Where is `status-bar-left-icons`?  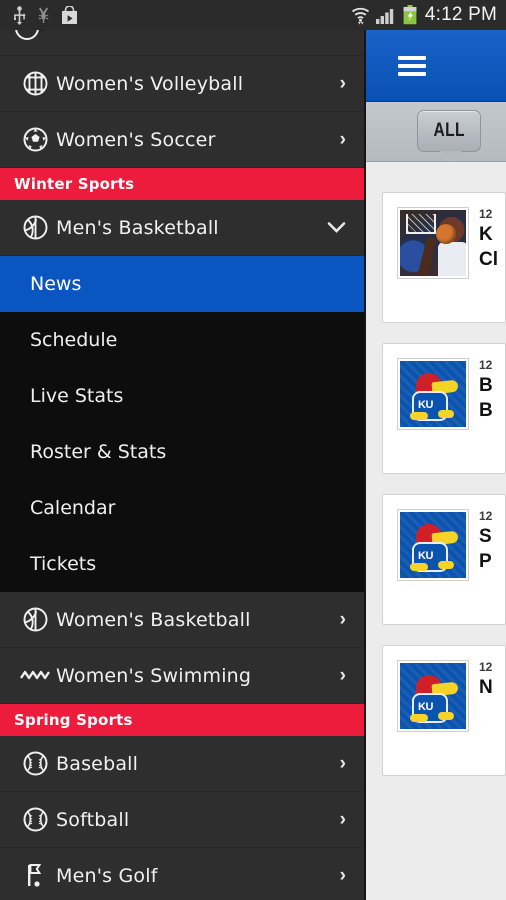 status-bar-left-icons is located at coordinates (39, 15).